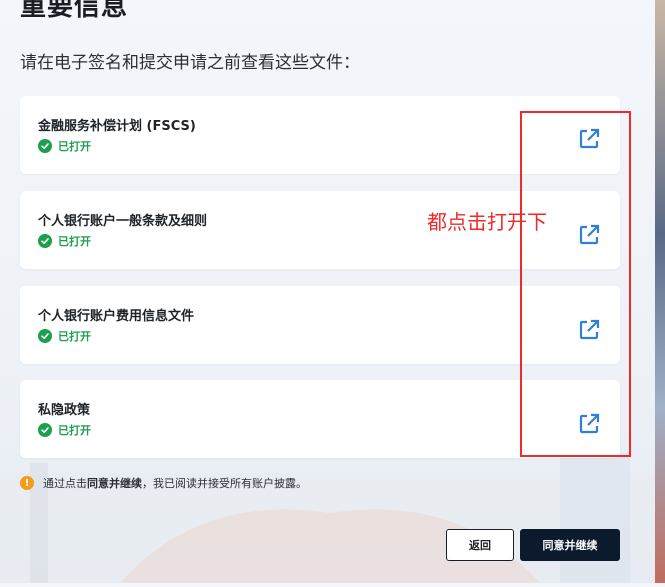  What do you see at coordinates (487, 222) in the screenshot?
I see `annotation-text: 都点击打开下` at bounding box center [487, 222].